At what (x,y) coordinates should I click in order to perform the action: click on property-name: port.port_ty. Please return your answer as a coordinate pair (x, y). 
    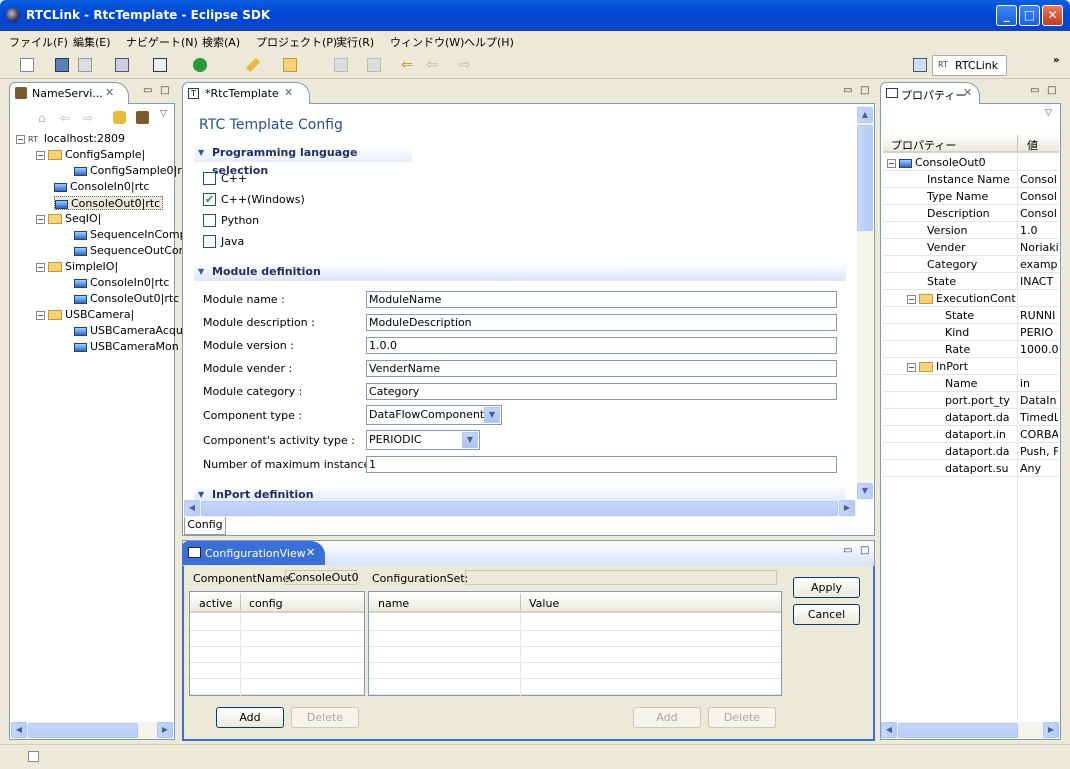
    Looking at the image, I should click on (981, 400).